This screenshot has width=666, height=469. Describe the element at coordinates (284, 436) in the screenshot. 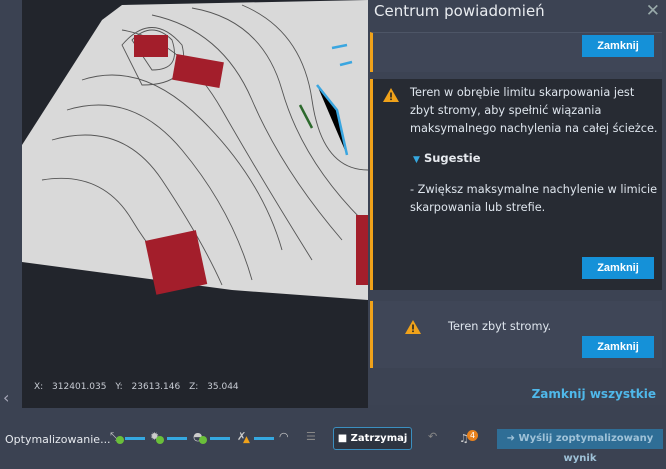

I see `gauge-icon: ◠` at that location.